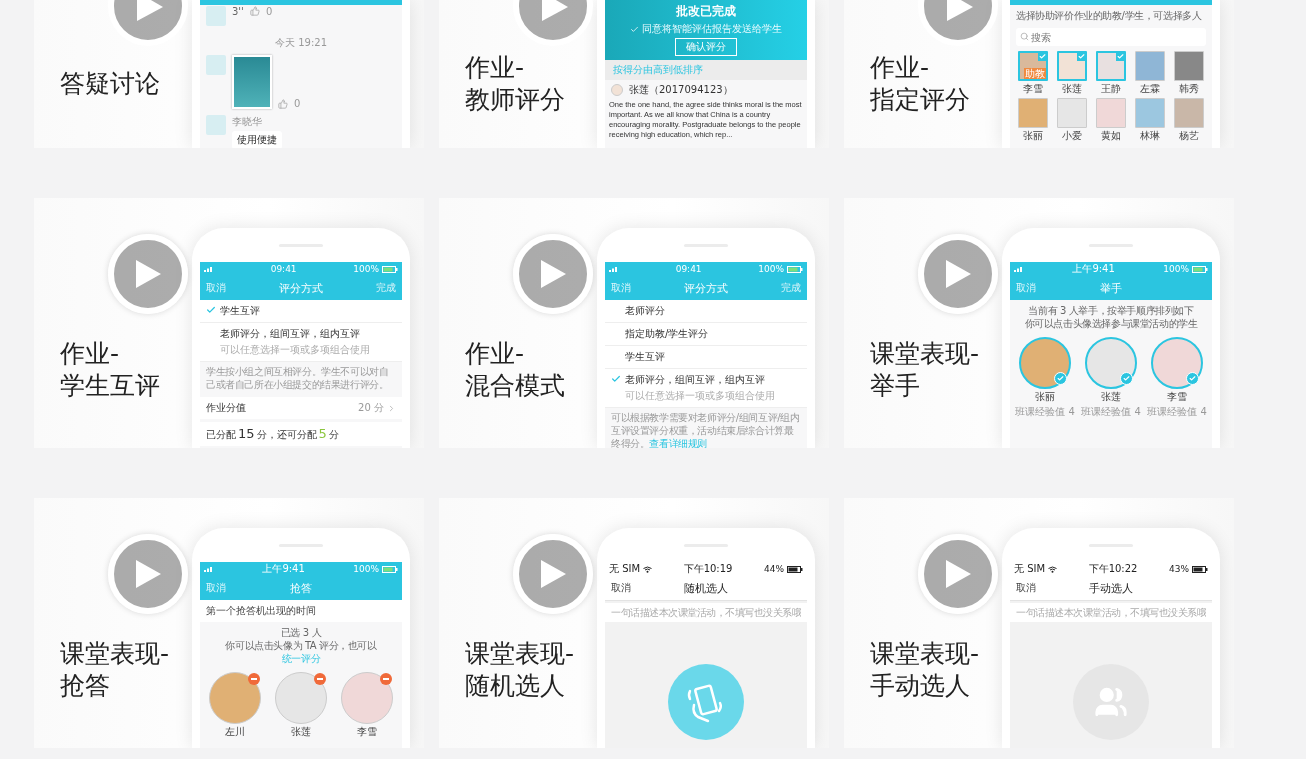  I want to click on clock-text: 上午9:41, so click(283, 569).